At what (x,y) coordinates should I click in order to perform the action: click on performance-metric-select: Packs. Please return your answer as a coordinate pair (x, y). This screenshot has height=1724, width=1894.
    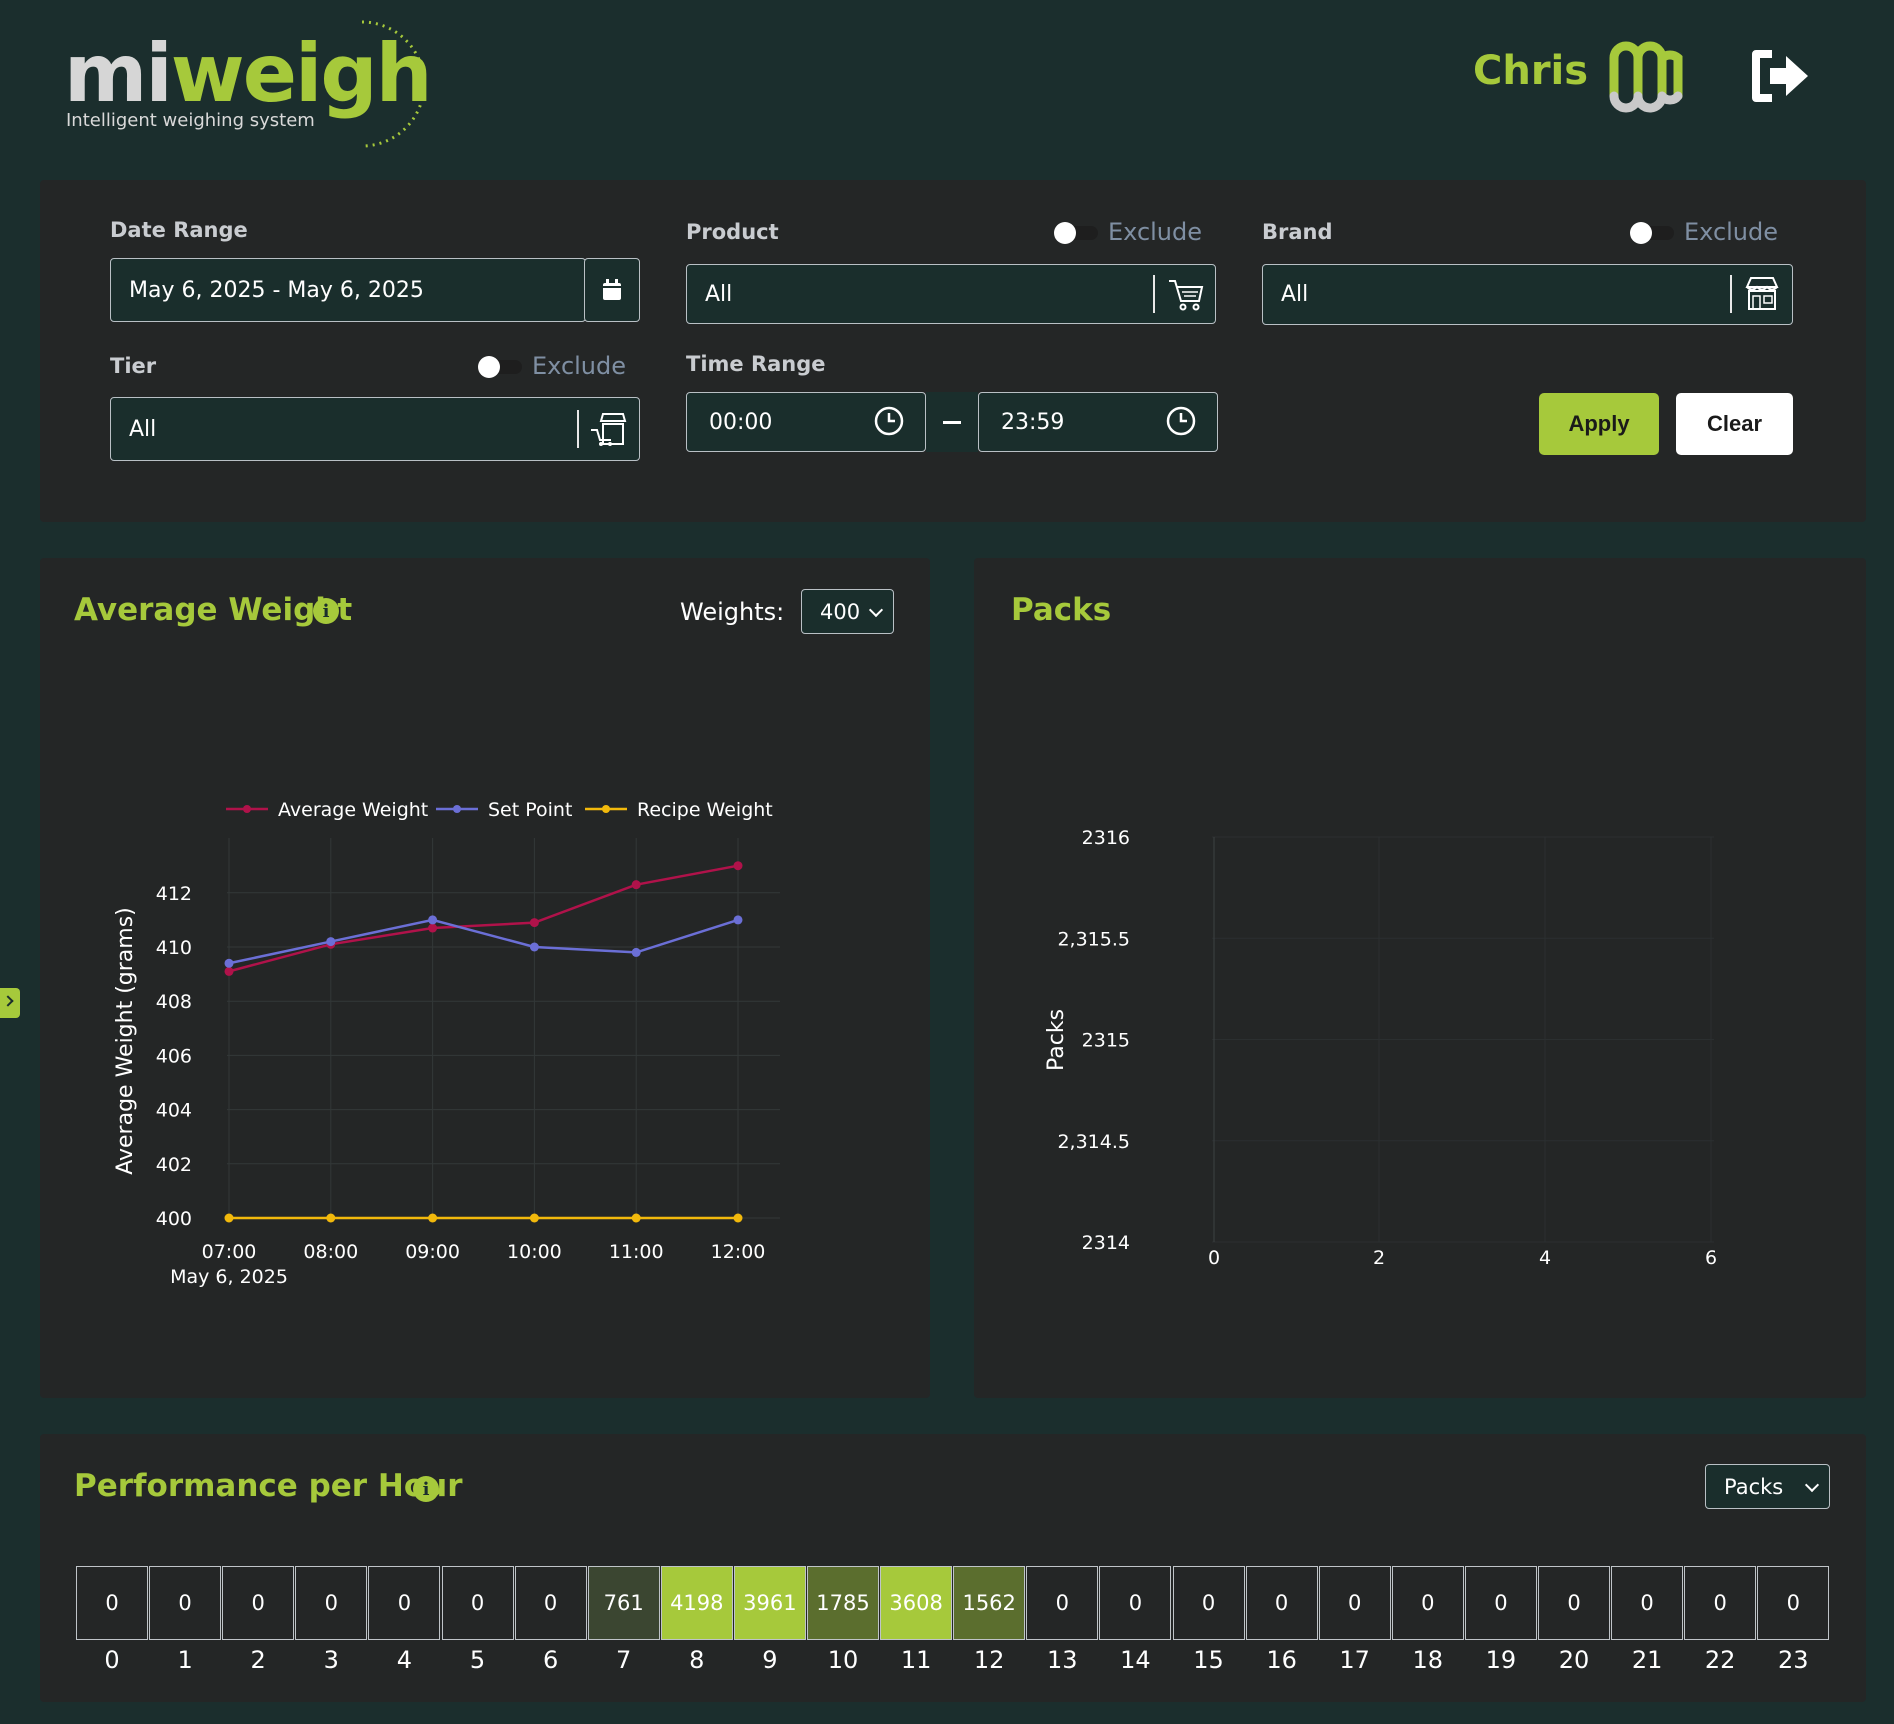
    Looking at the image, I should click on (1767, 1486).